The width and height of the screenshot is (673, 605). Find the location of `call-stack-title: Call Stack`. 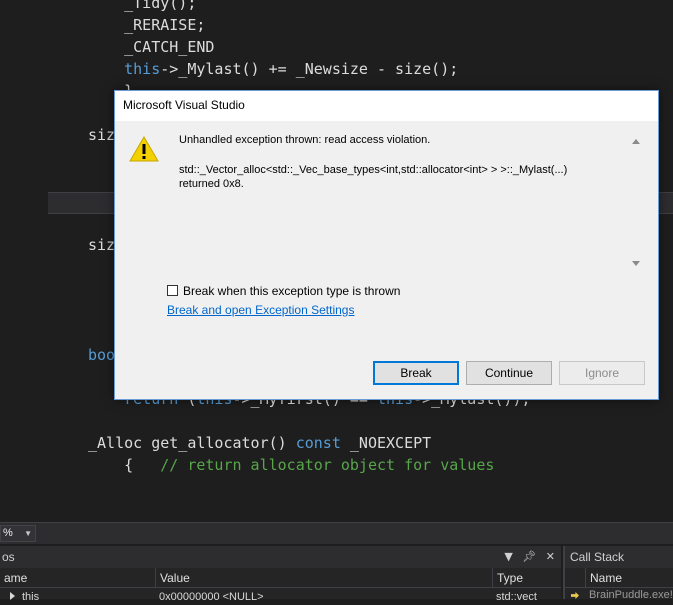

call-stack-title: Call Stack is located at coordinates (597, 557).